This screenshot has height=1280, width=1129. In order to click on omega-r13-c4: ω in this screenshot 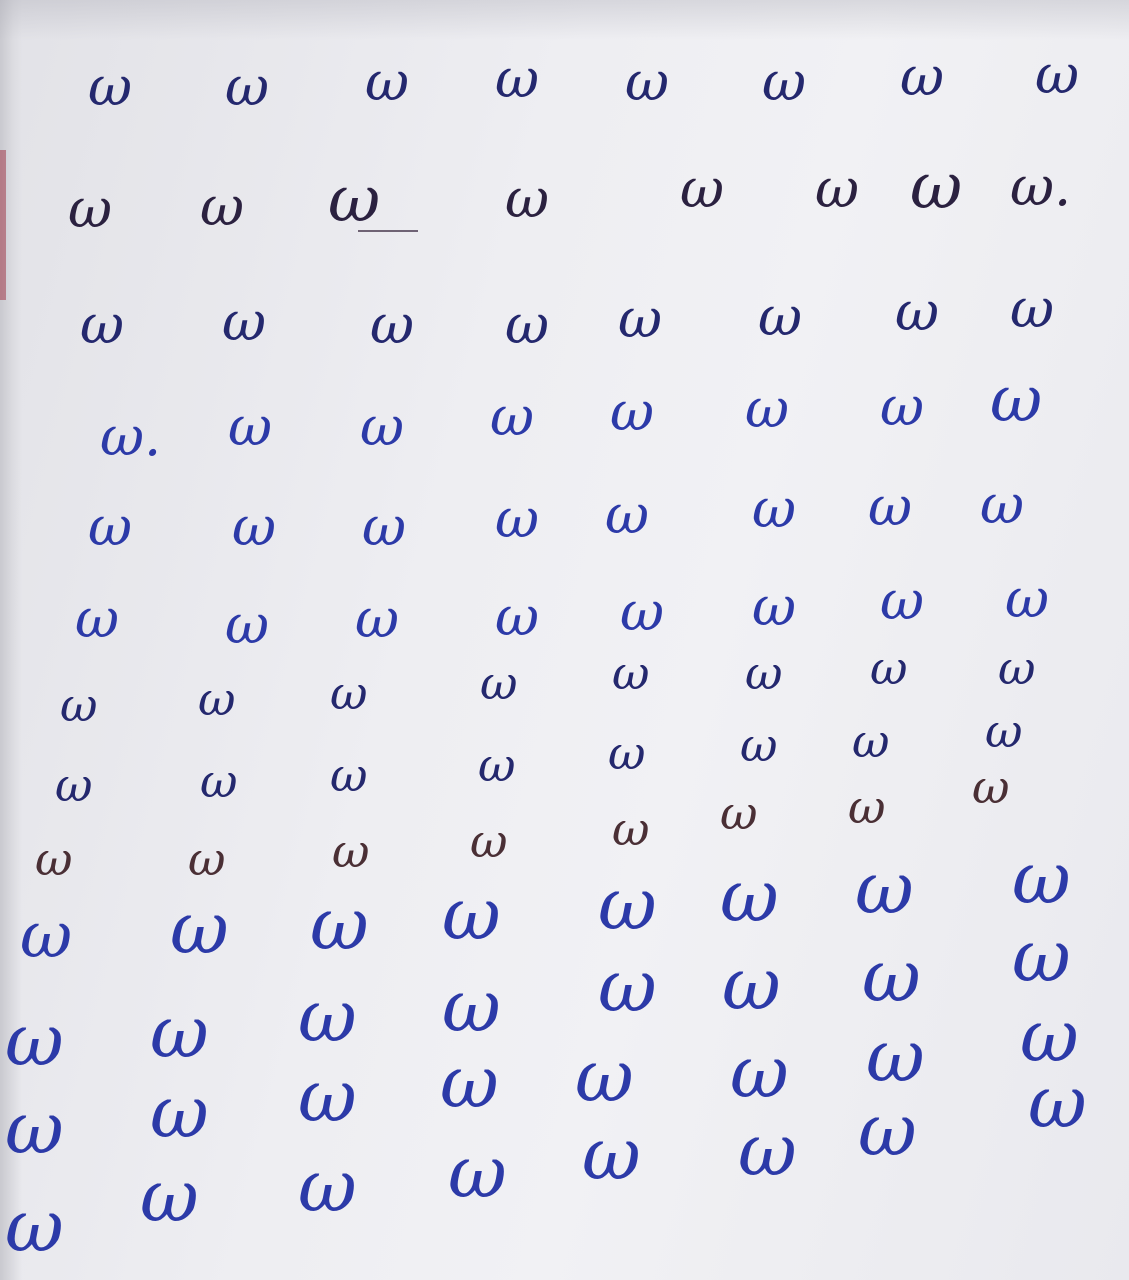, I will do `click(477, 1172)`.